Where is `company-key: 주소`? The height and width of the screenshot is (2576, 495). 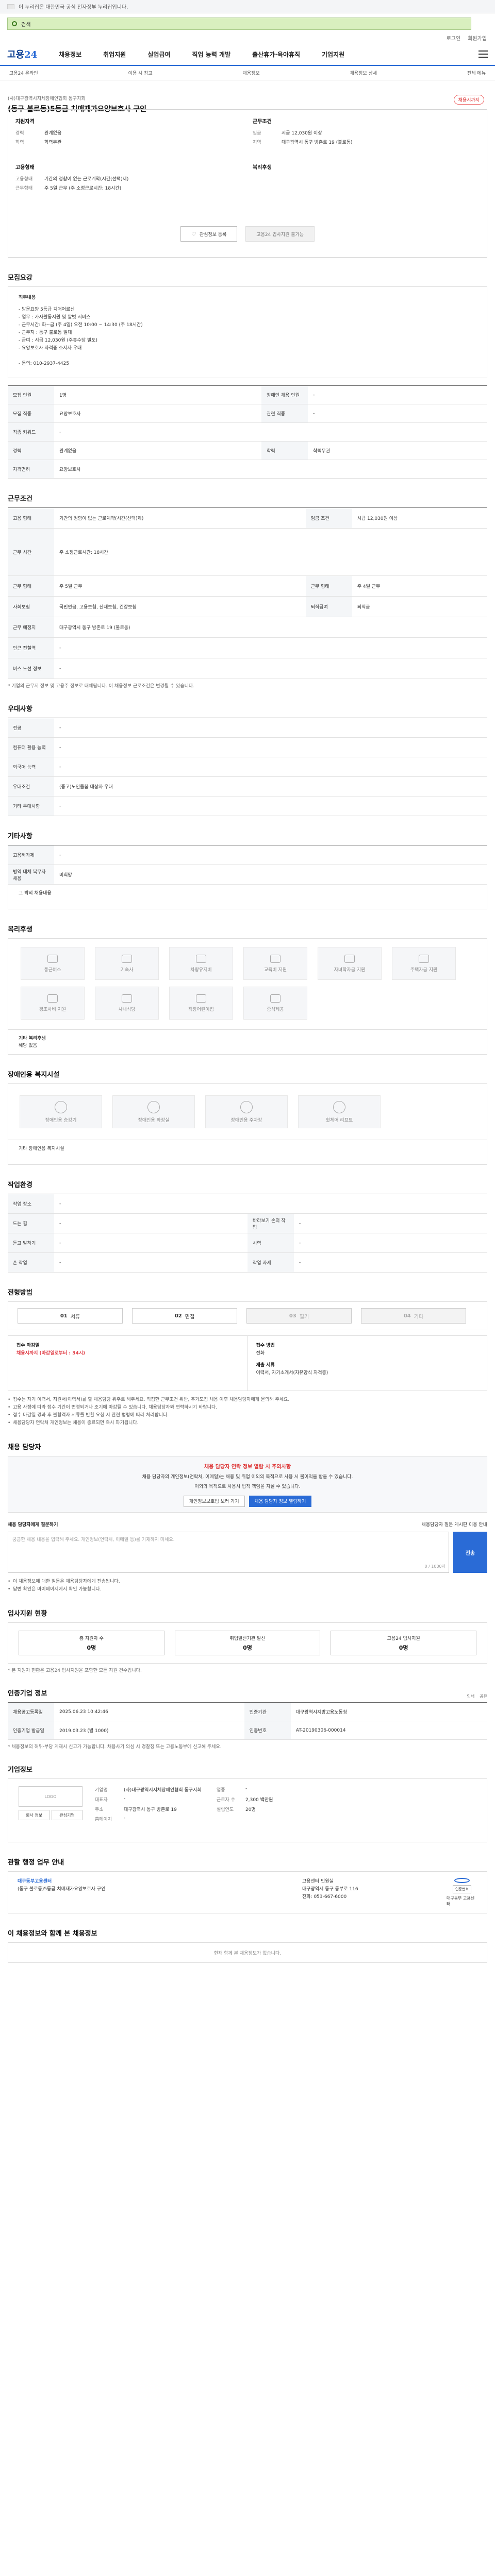
company-key: 주소 is located at coordinates (99, 1809).